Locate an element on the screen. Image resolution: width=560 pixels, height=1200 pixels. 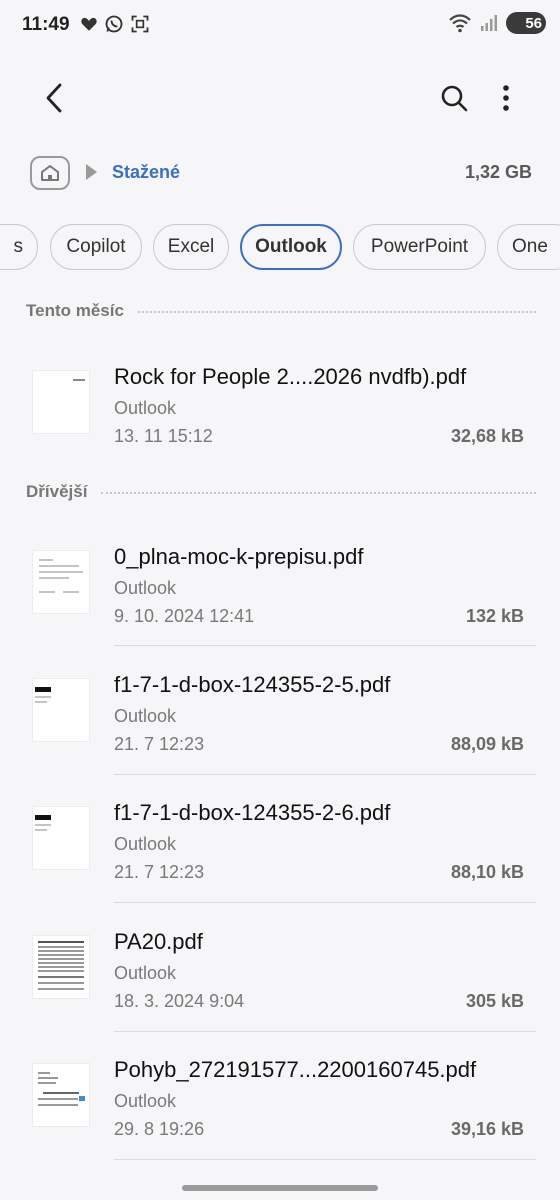
breadcrumb-current-folder: Stažené is located at coordinates (146, 172).